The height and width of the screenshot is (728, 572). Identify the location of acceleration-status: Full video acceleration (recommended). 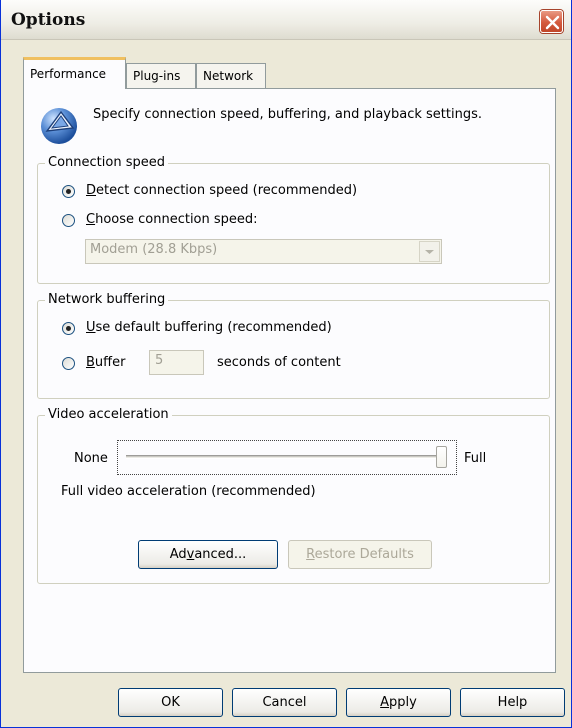
(188, 491).